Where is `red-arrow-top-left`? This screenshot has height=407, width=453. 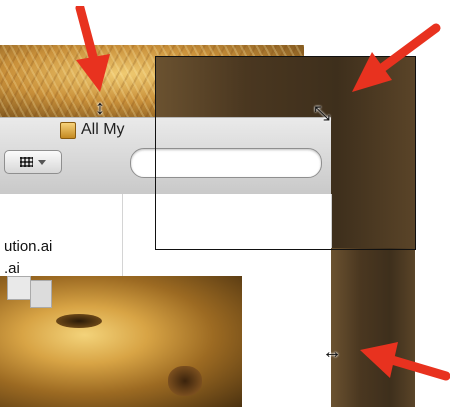
red-arrow-top-left is located at coordinates (92, 49).